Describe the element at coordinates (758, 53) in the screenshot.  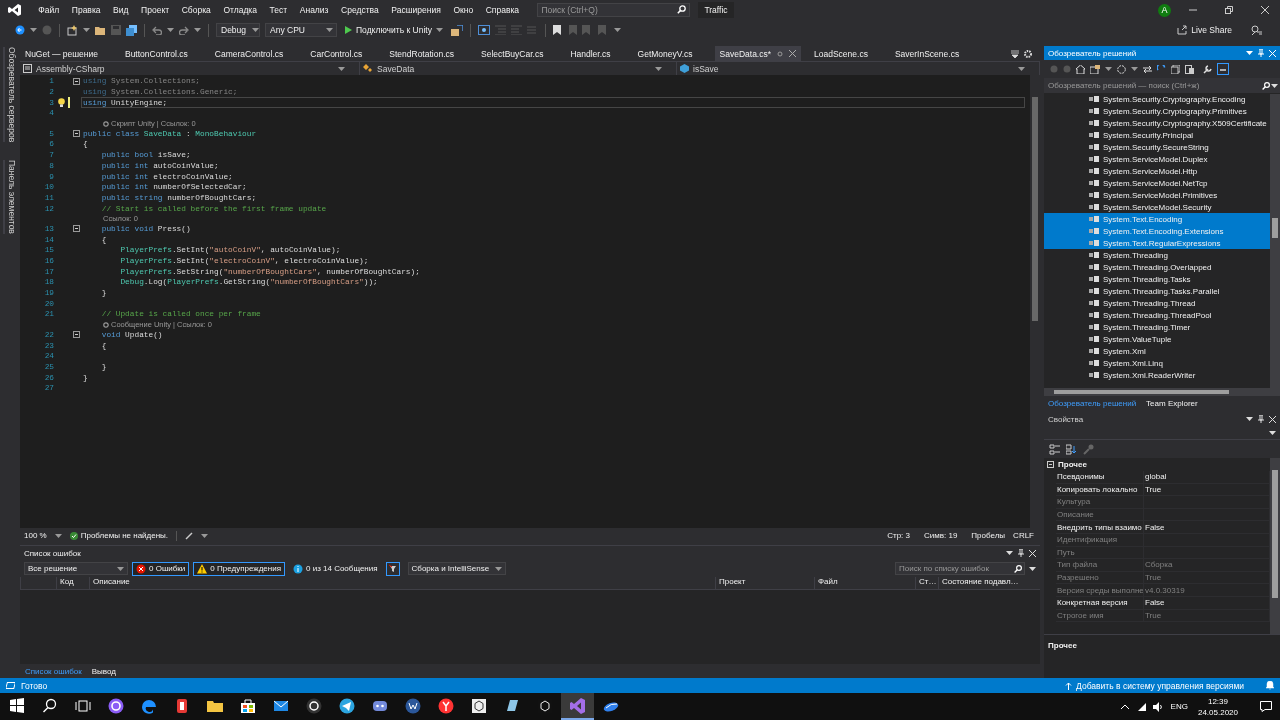
I see `file-tab: SaveData.cs*` at that location.